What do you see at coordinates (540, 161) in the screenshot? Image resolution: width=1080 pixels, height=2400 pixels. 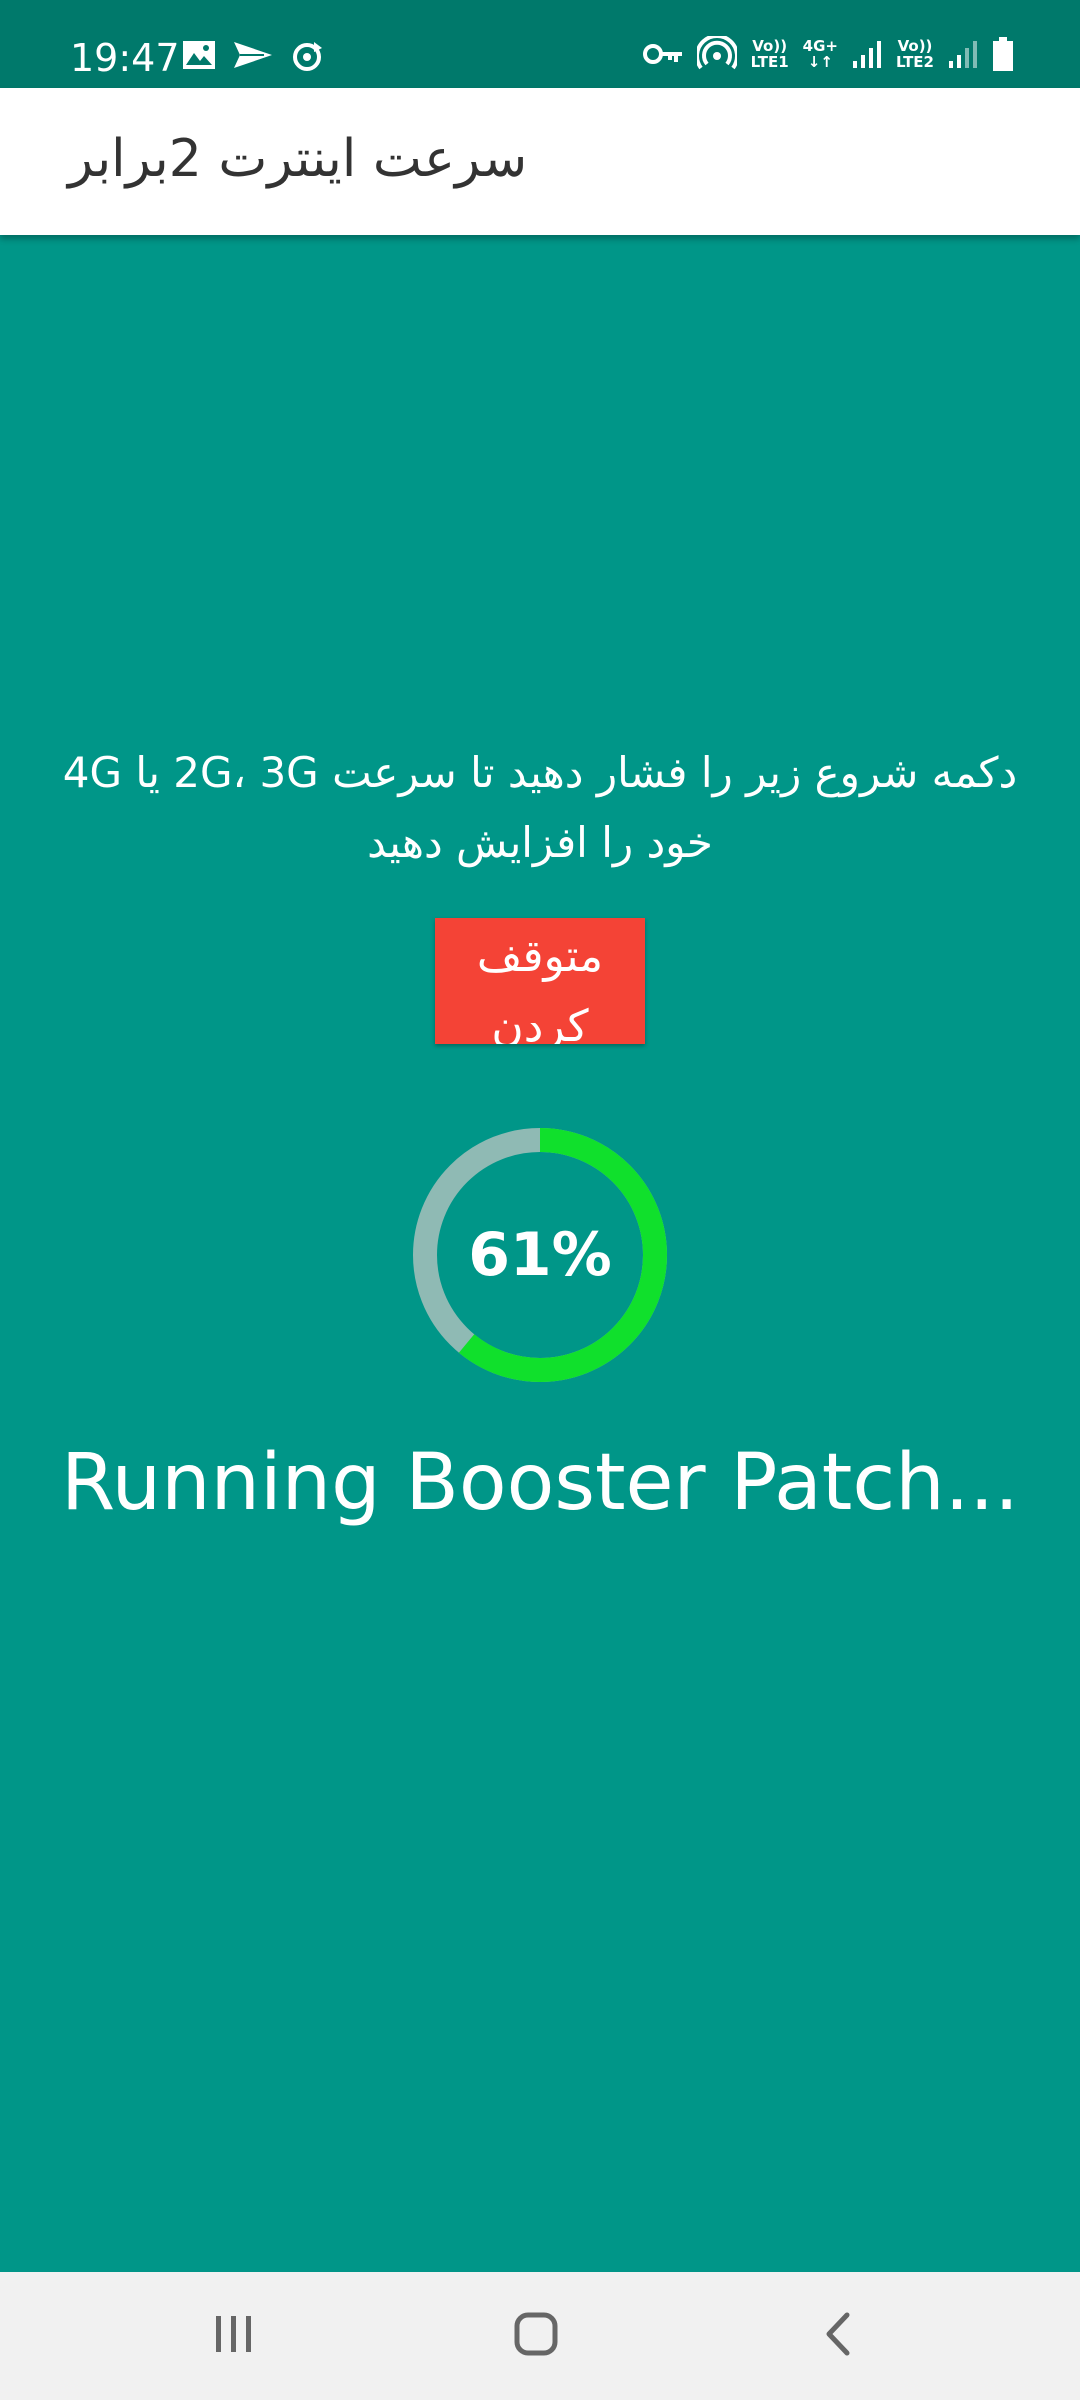 I see `app-bar: سرعت اینترت 2برابر` at bounding box center [540, 161].